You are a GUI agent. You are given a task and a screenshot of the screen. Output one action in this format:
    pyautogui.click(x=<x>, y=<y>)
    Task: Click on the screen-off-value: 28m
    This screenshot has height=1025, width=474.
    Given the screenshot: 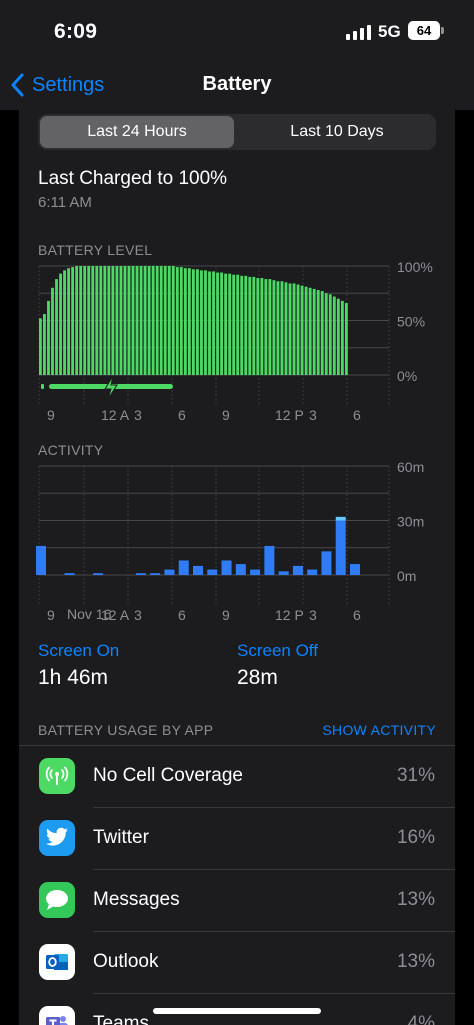 What is the action you would take?
    pyautogui.click(x=257, y=677)
    